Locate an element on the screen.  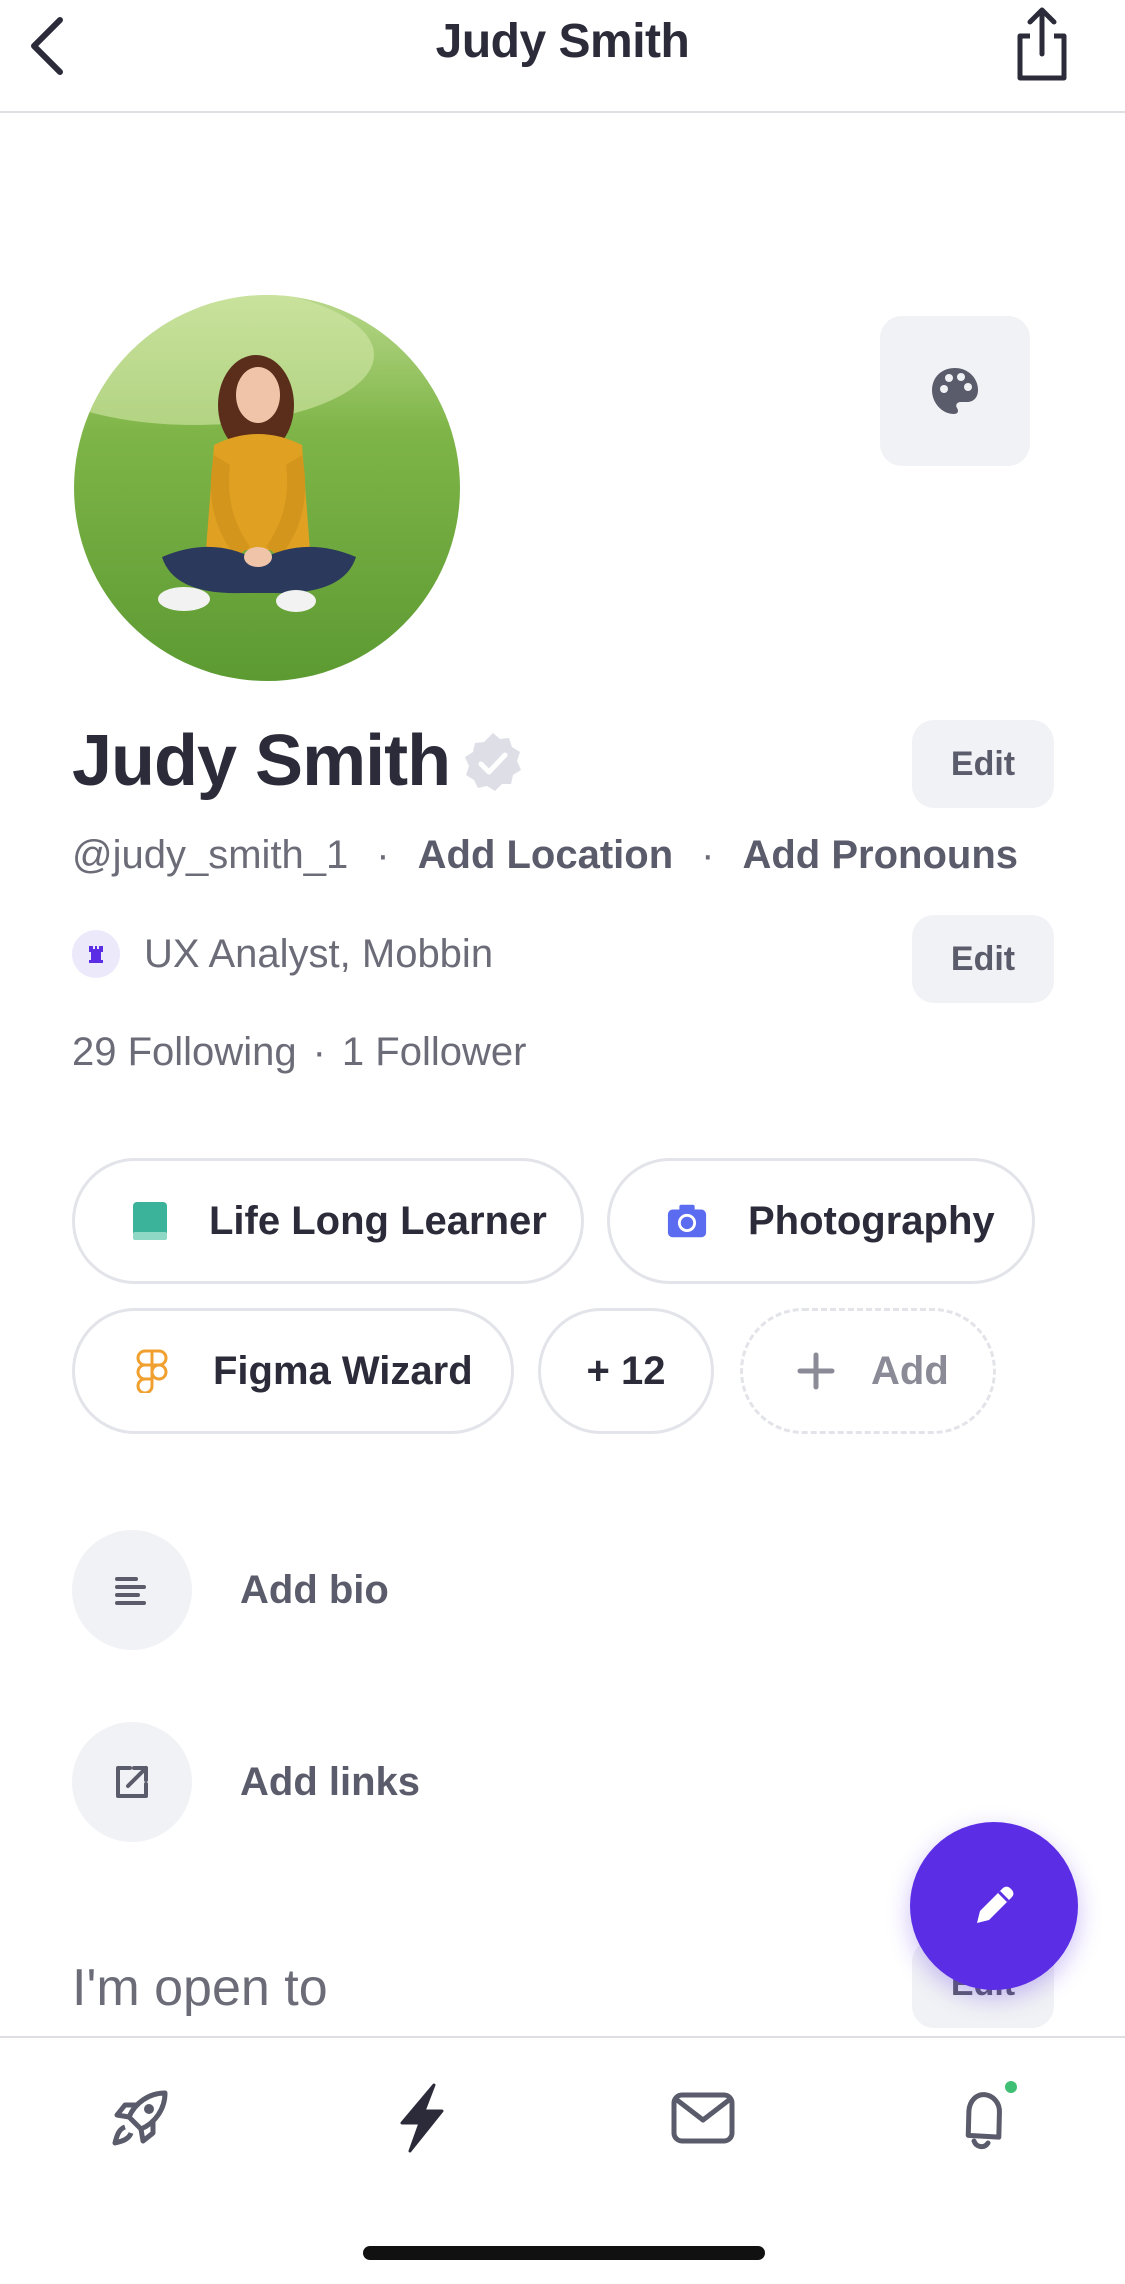
edit-job-button: Edit is located at coordinates (983, 959).